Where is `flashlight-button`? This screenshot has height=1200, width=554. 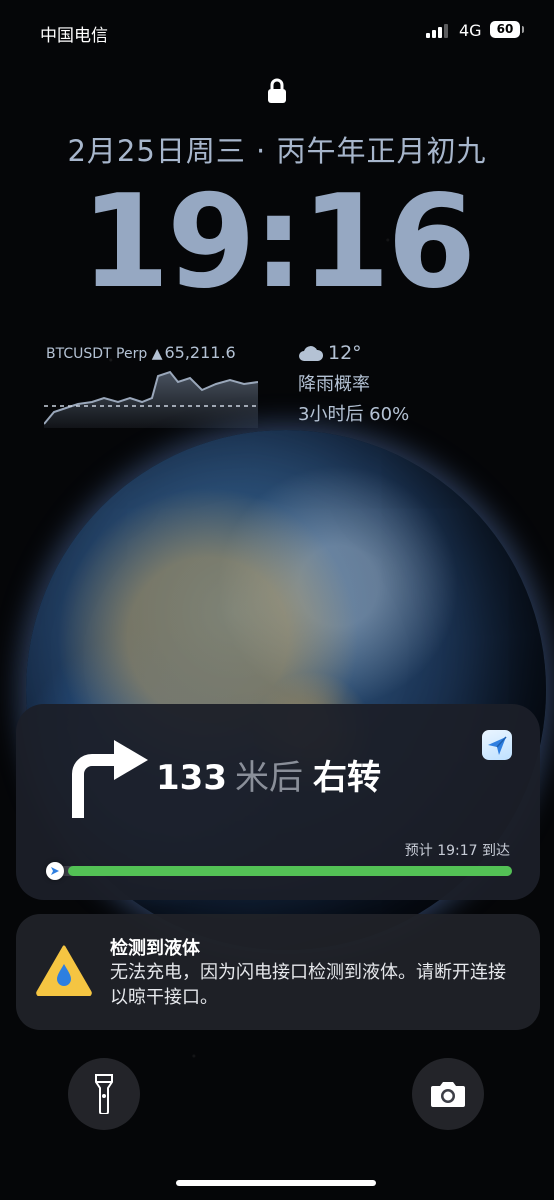 flashlight-button is located at coordinates (104, 1094).